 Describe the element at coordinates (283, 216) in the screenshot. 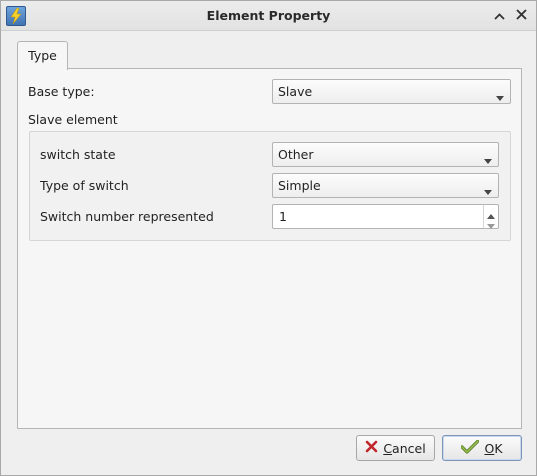

I see `switch-number-value: 1` at that location.